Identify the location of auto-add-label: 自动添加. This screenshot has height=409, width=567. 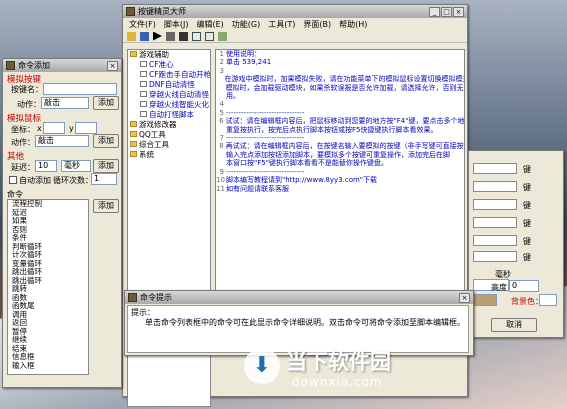
(35, 180).